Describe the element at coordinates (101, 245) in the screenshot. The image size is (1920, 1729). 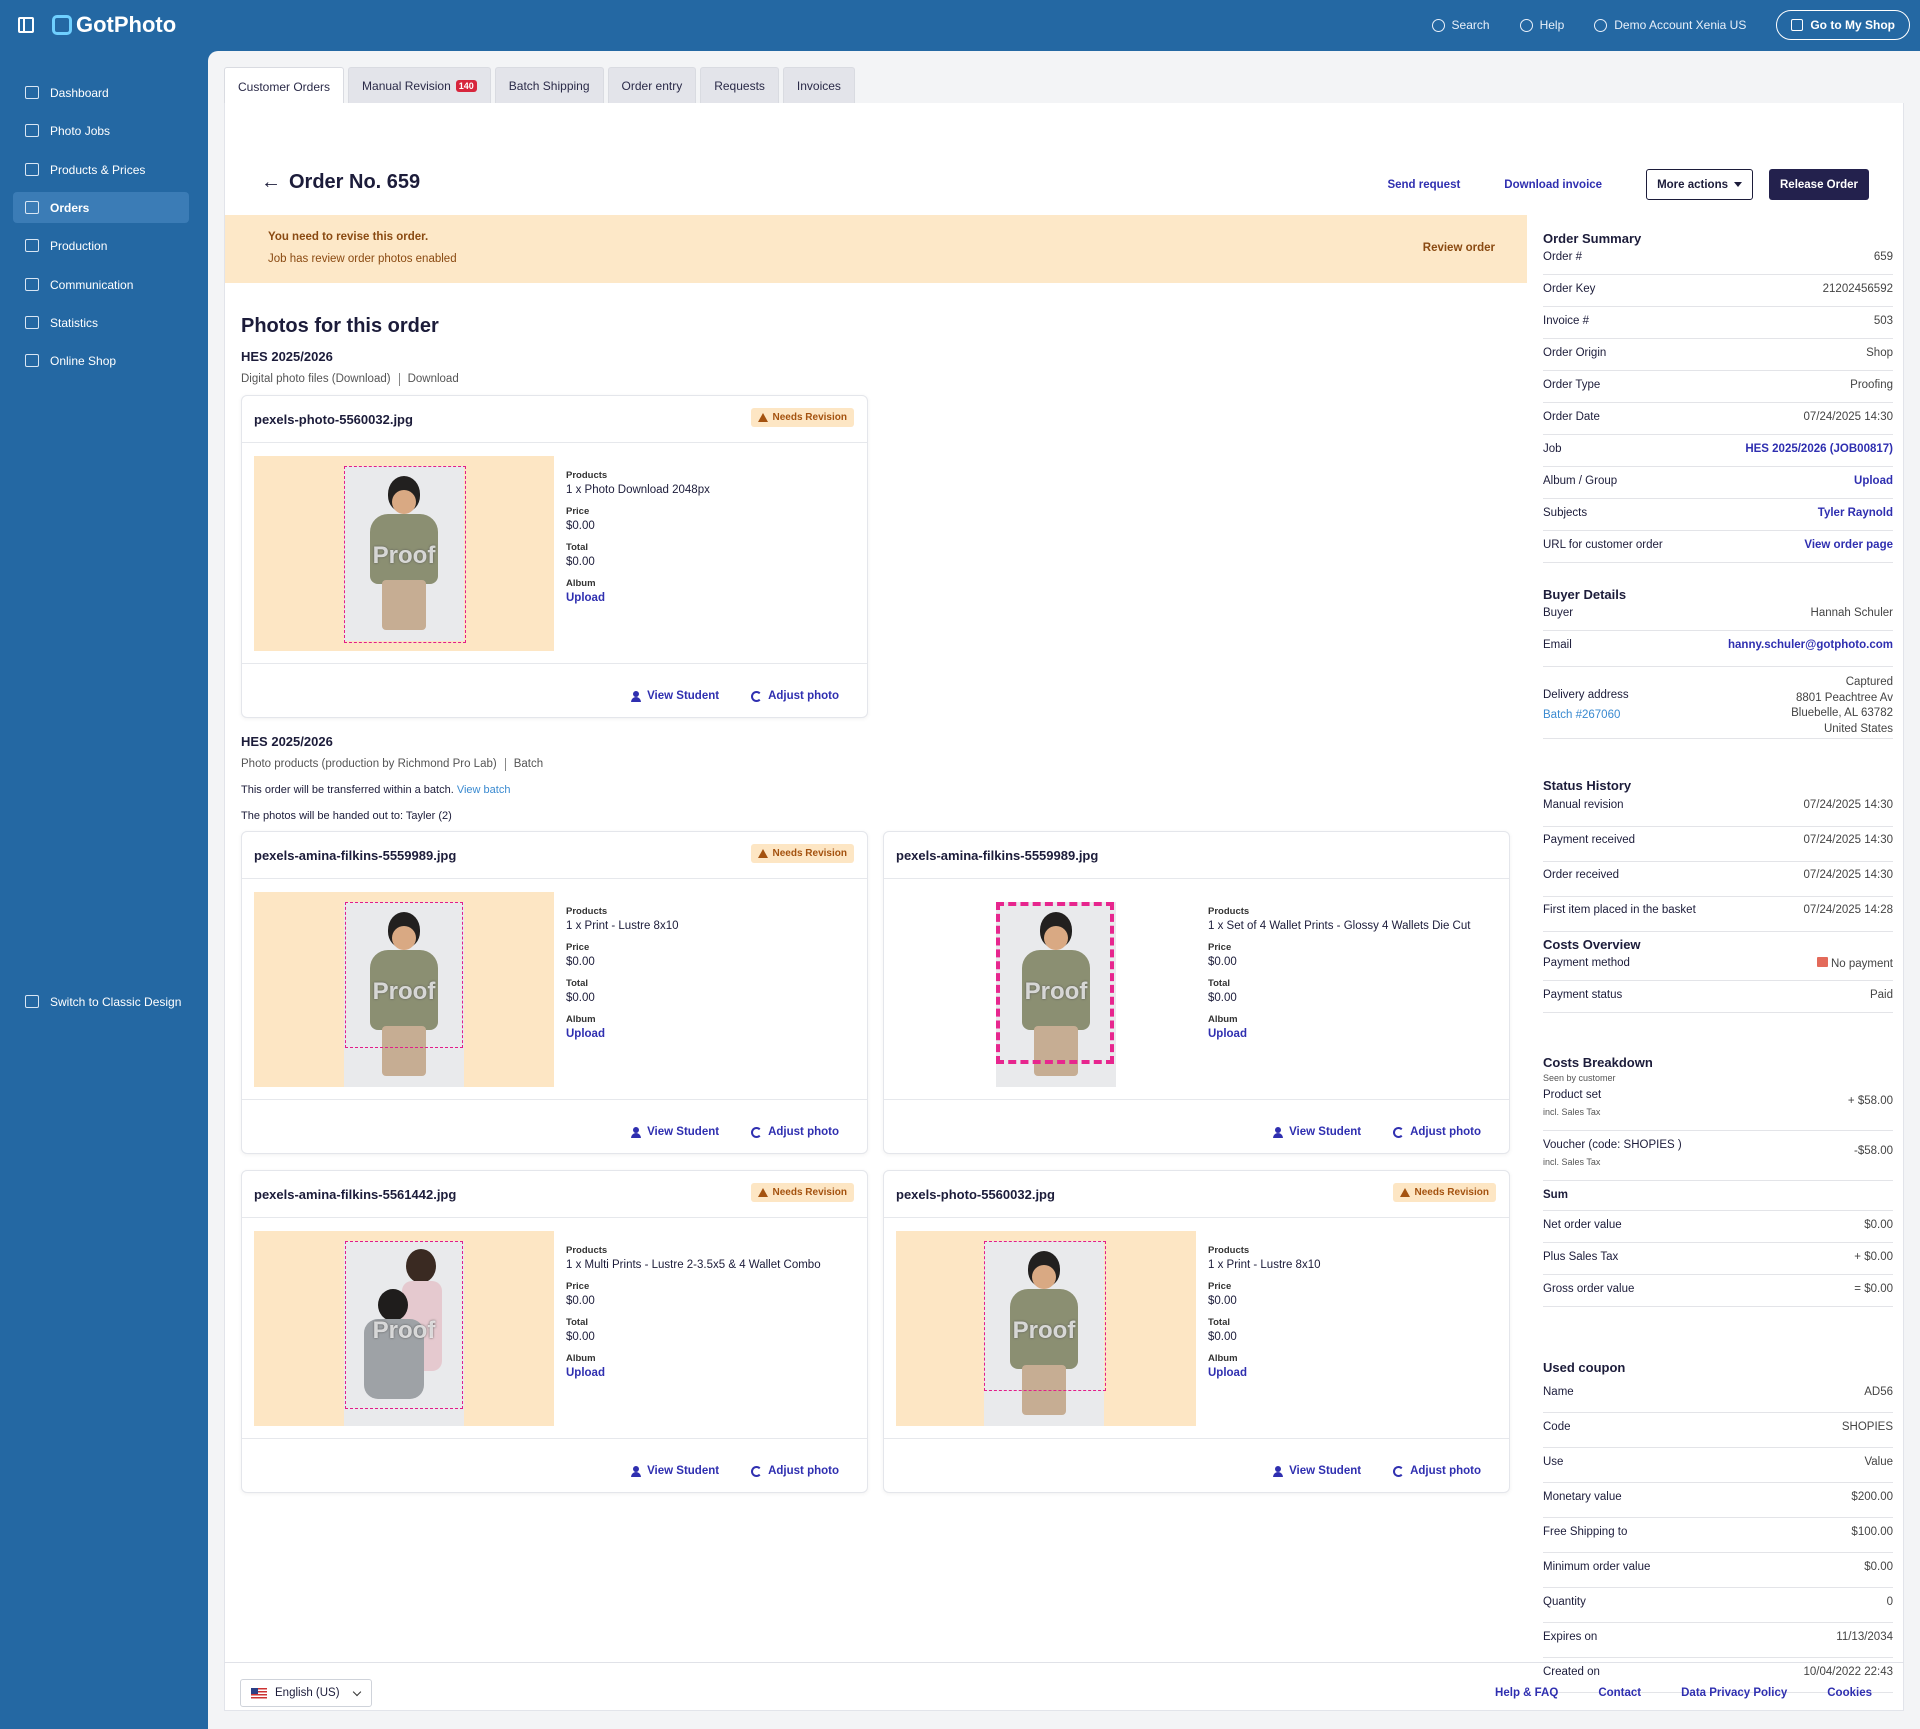
I see `sidebar-item-production: Production` at that location.